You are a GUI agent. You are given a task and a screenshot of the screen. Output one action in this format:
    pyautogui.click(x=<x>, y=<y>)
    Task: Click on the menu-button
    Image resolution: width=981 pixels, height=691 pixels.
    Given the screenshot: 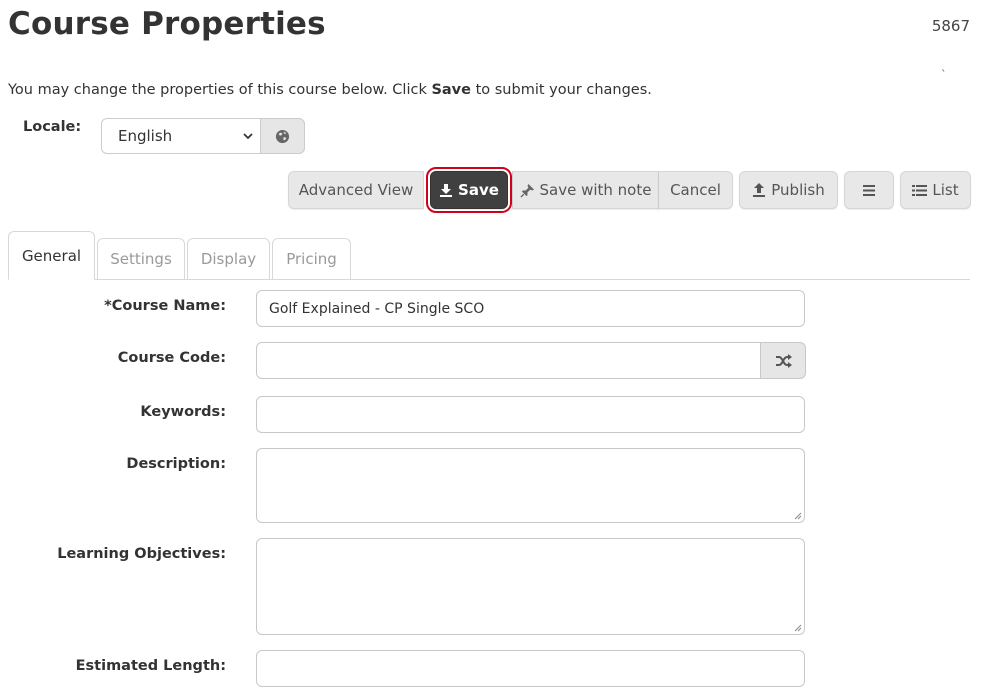 What is the action you would take?
    pyautogui.click(x=869, y=190)
    